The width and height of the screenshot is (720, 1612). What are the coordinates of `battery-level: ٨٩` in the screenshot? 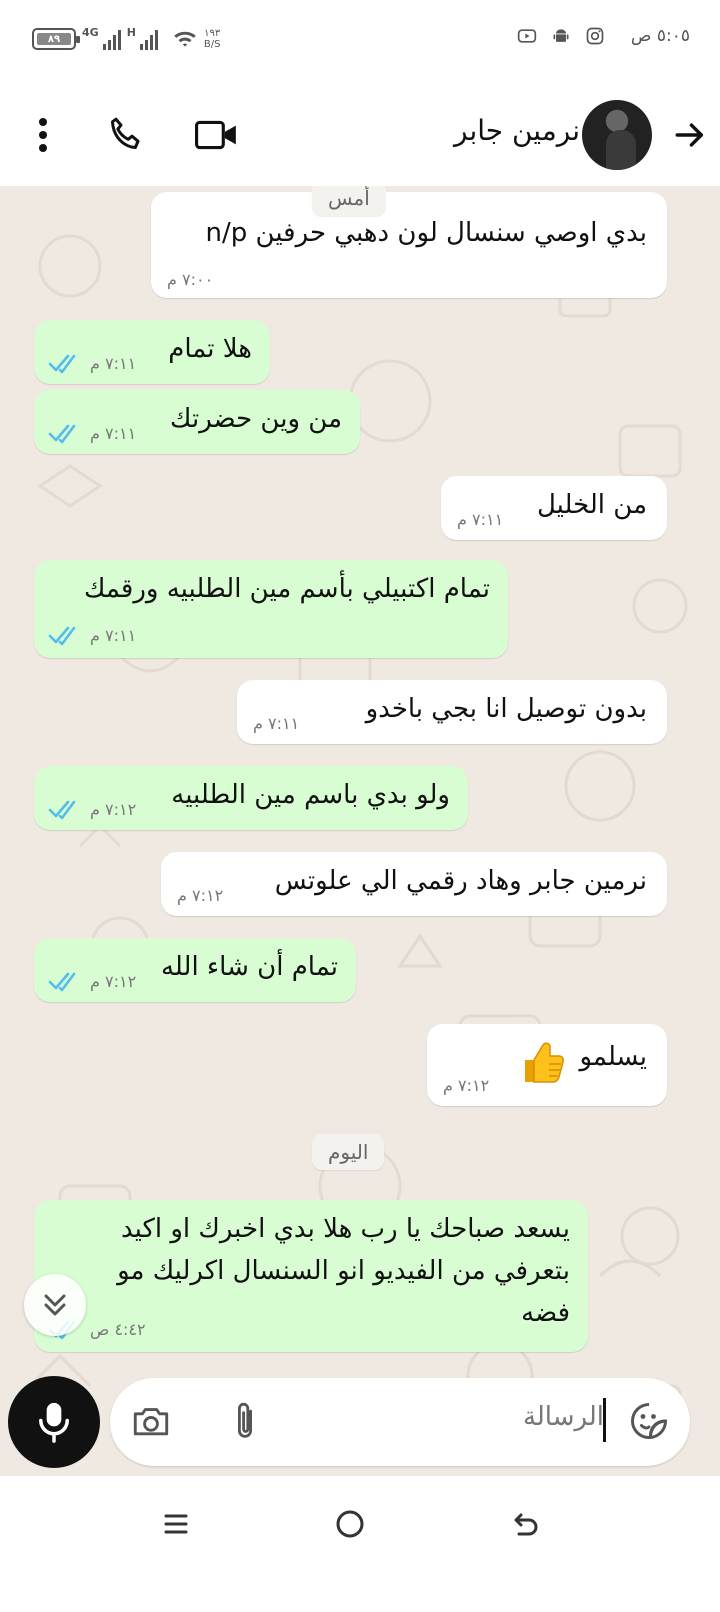 It's located at (54, 39).